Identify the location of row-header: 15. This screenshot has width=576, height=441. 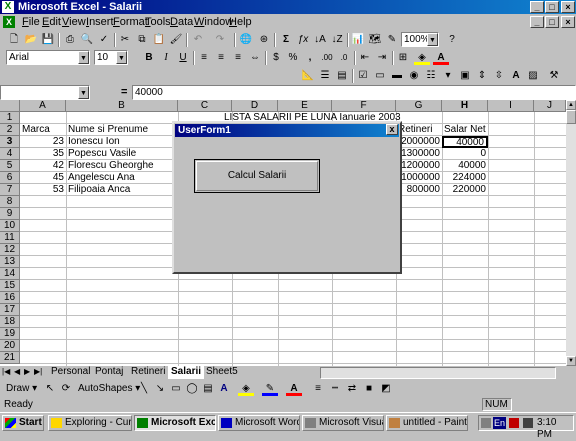
(10, 286).